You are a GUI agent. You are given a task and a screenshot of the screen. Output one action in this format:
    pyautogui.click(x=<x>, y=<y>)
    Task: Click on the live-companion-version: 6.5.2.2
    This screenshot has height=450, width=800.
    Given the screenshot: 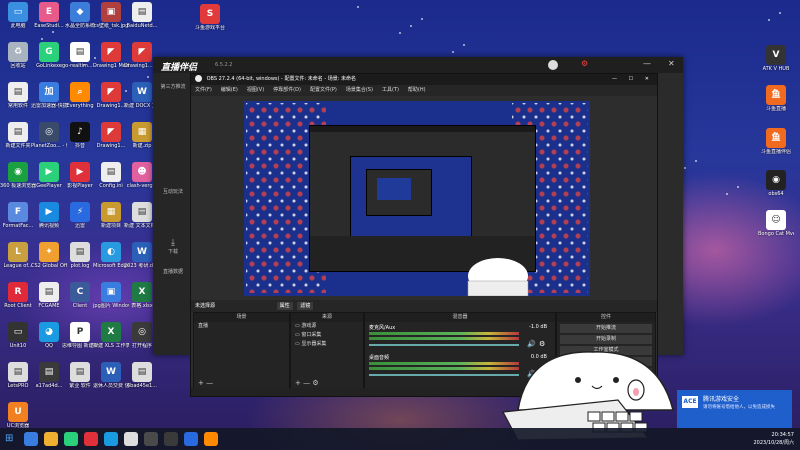 What is the action you would take?
    pyautogui.click(x=224, y=65)
    